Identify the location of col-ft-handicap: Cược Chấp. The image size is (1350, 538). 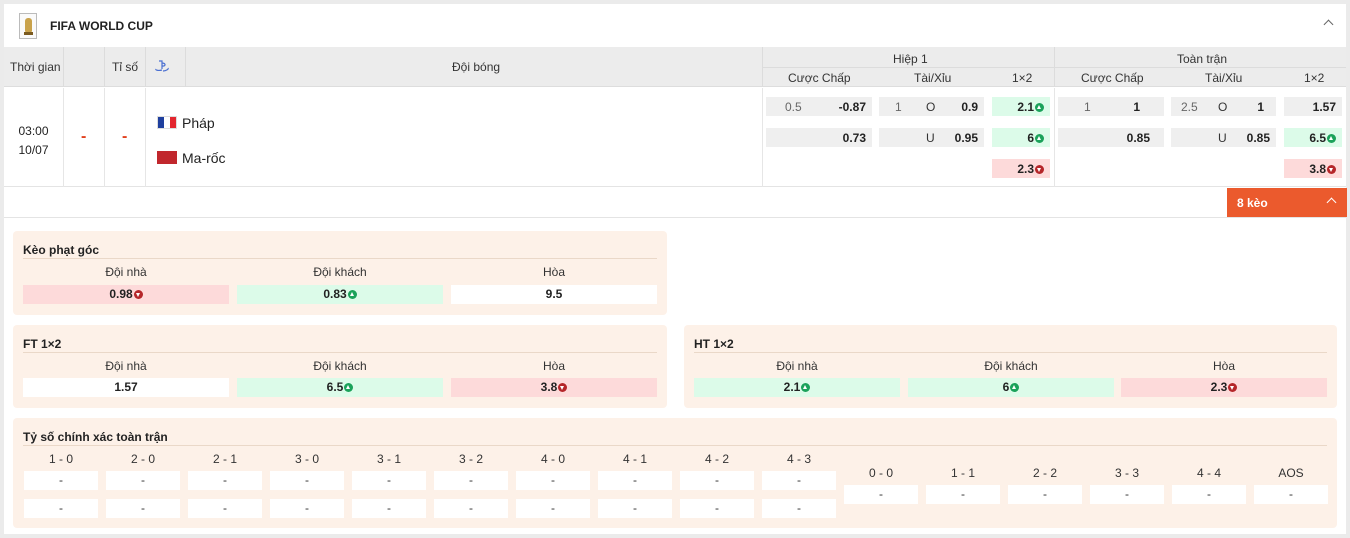
(1112, 78).